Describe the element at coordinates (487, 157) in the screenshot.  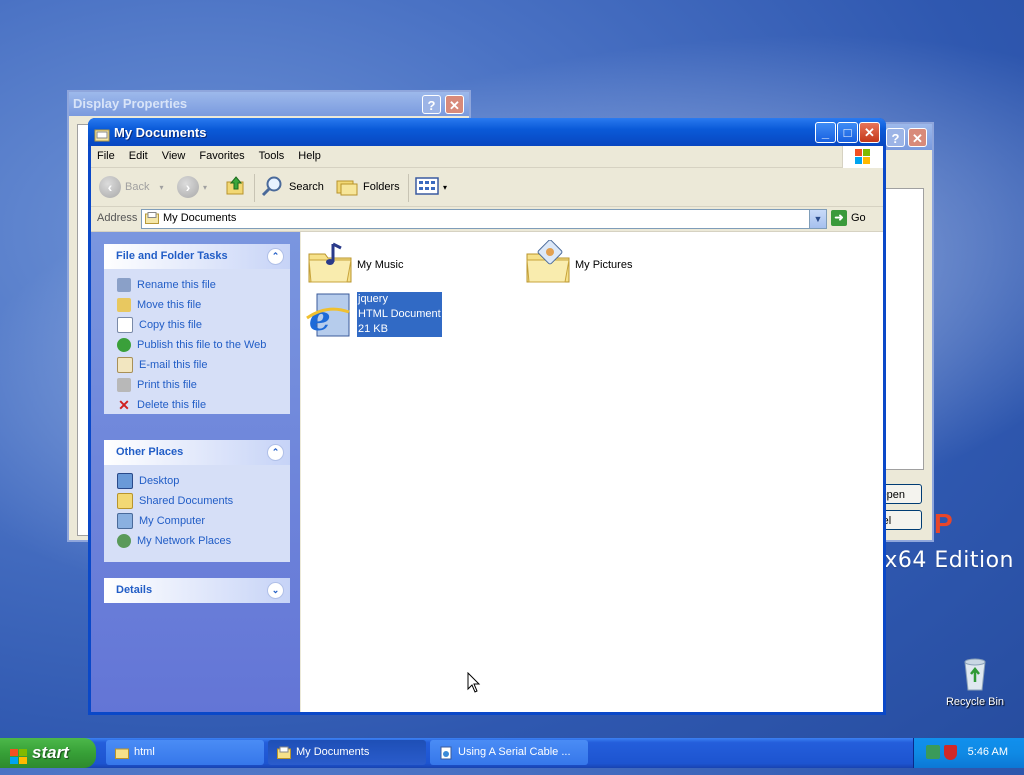
I see `menu-bar: File Edit View Favorites Tools Help` at that location.